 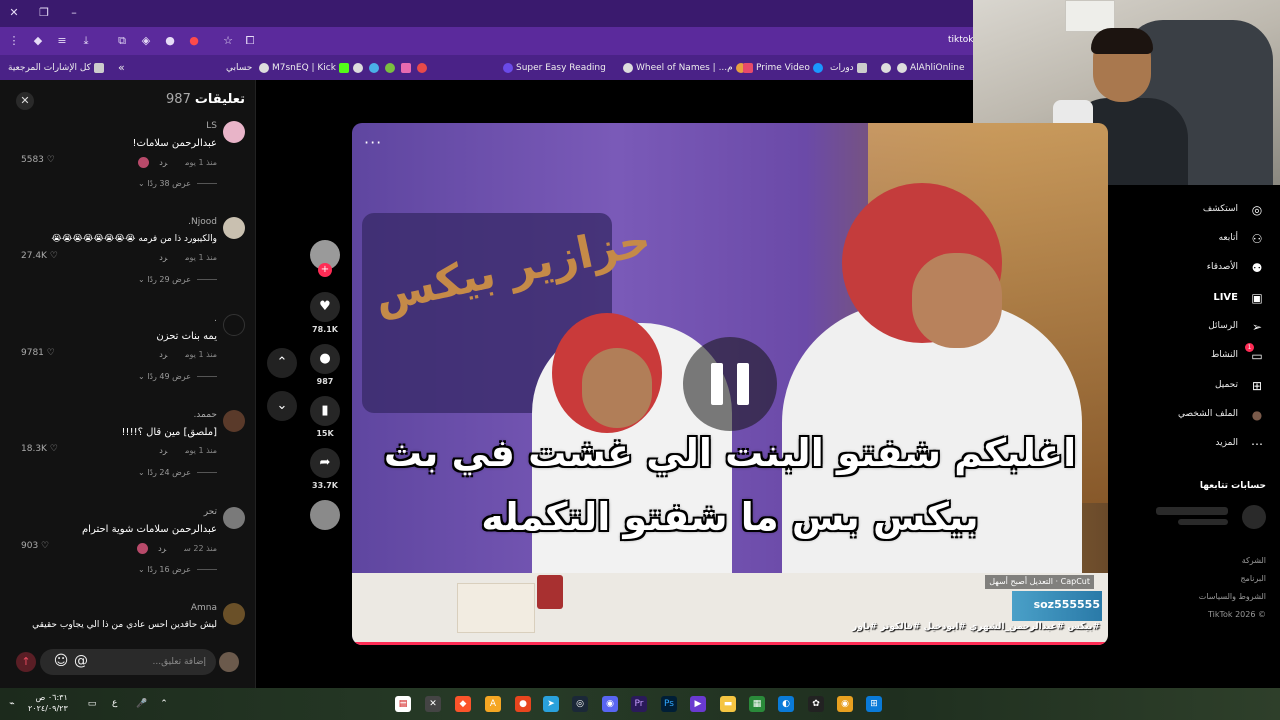 What do you see at coordinates (122, 41) in the screenshot?
I see `extensions-puzzle-icon: ⧉` at bounding box center [122, 41].